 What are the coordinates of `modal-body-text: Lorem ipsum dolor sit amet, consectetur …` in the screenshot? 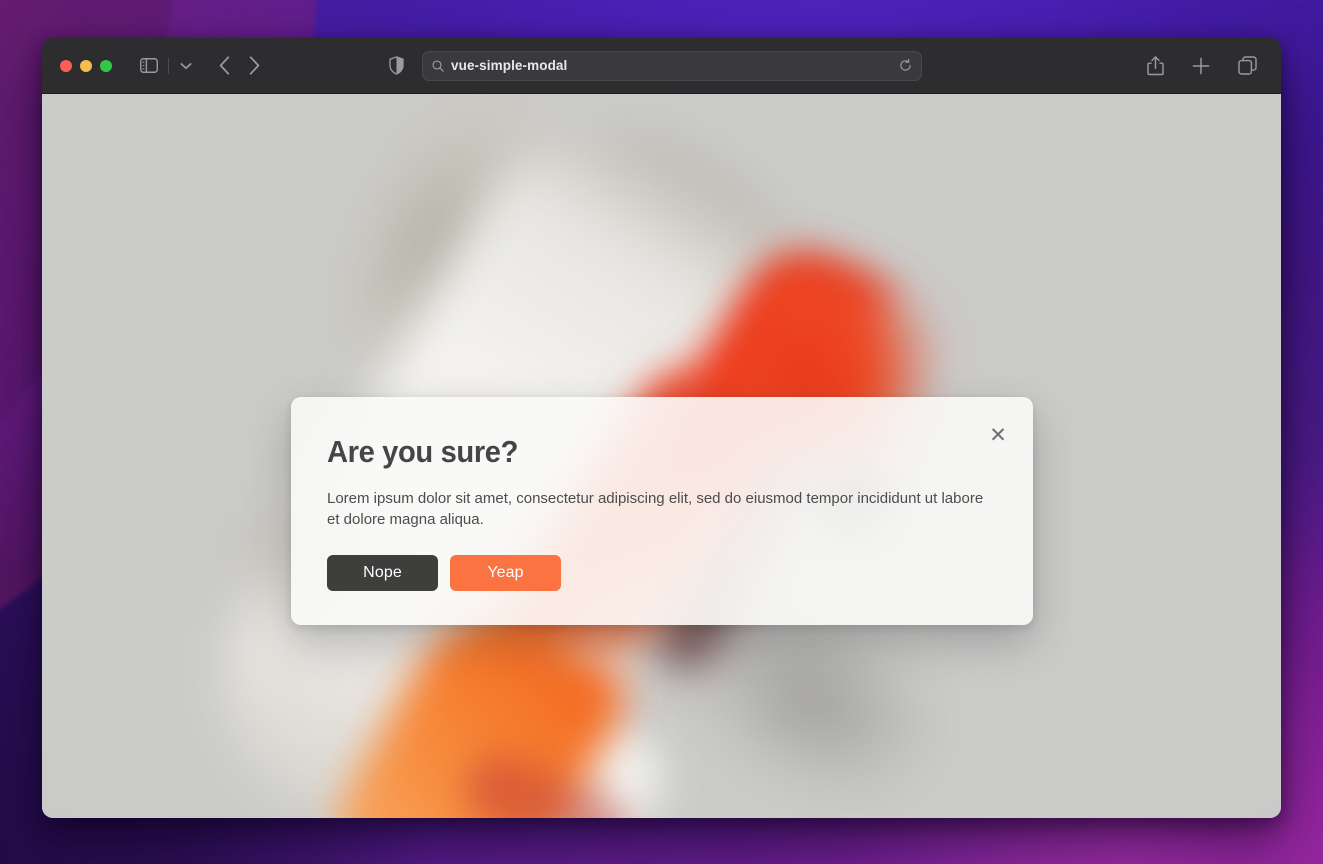 It's located at (655, 509).